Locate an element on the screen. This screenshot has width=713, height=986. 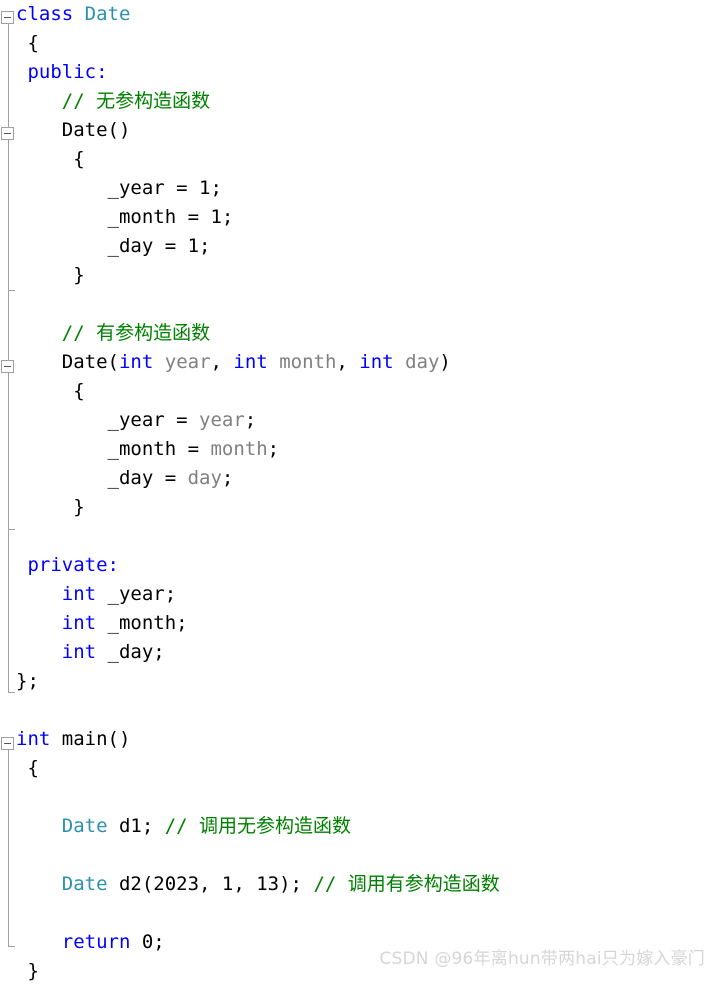
code-token-pln: 0; is located at coordinates (147, 942).